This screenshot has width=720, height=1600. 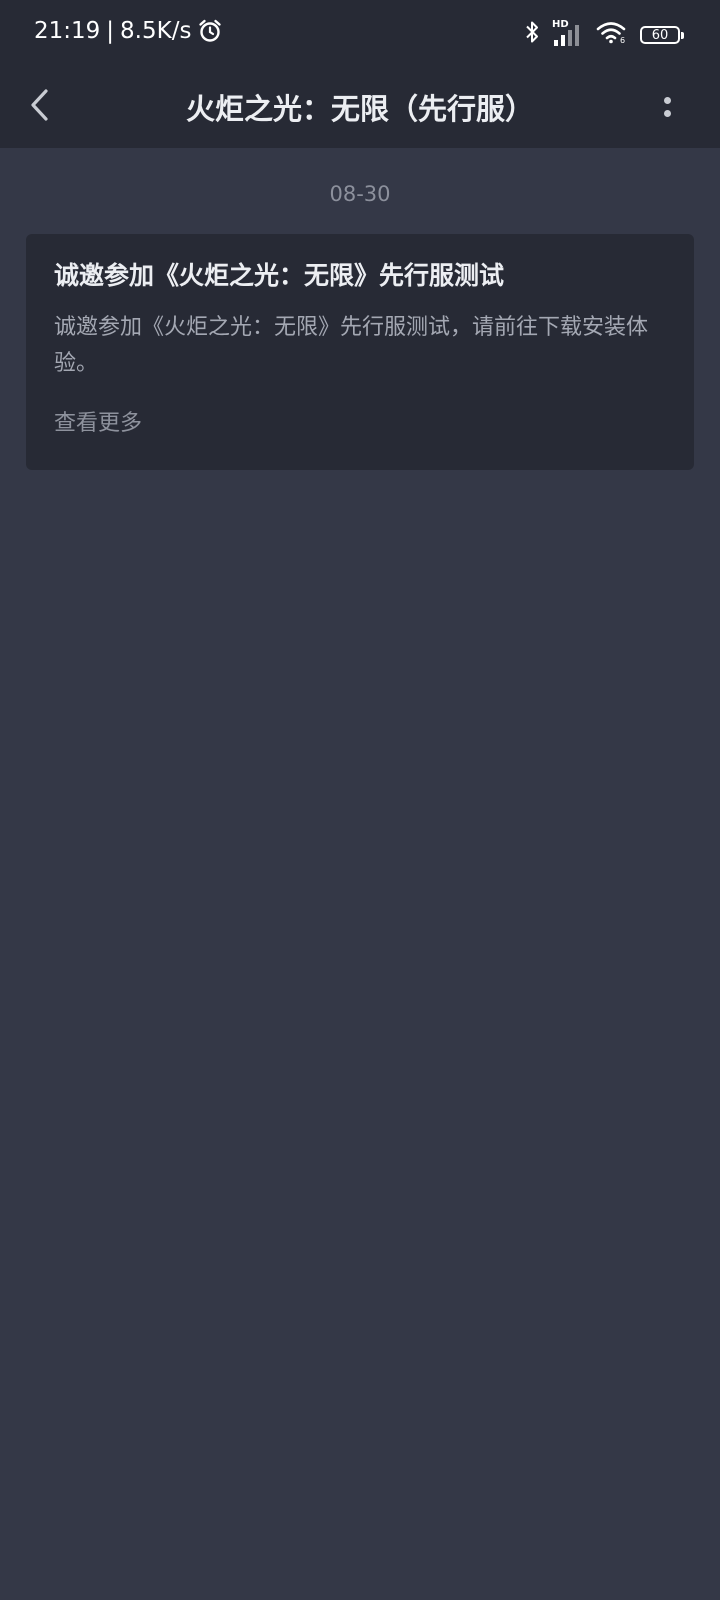 I want to click on battery-level: 60, so click(x=660, y=35).